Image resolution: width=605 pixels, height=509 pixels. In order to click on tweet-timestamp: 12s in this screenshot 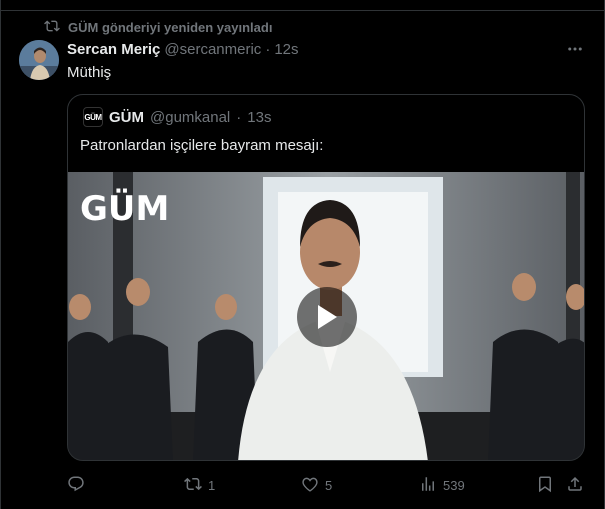, I will do `click(286, 49)`.